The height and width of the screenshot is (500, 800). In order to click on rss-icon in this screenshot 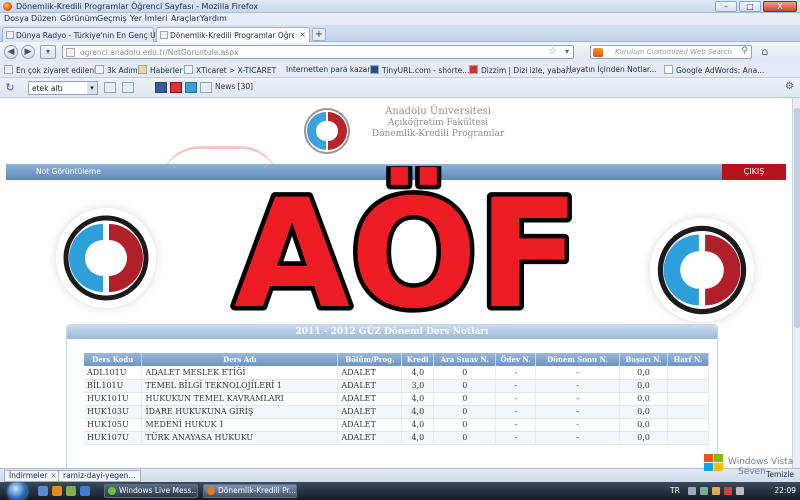, I will do `click(206, 87)`.